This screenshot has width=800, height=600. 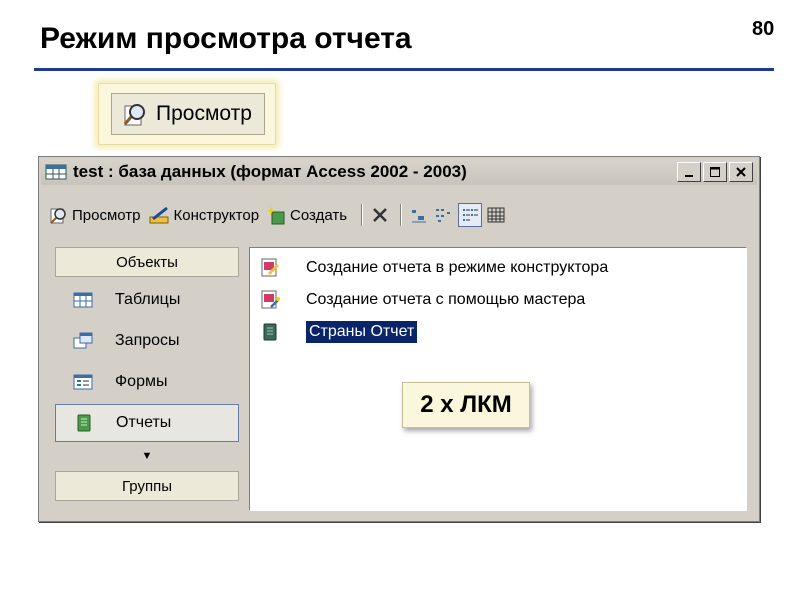 What do you see at coordinates (270, 268) in the screenshot?
I see `wizard-design-icon` at bounding box center [270, 268].